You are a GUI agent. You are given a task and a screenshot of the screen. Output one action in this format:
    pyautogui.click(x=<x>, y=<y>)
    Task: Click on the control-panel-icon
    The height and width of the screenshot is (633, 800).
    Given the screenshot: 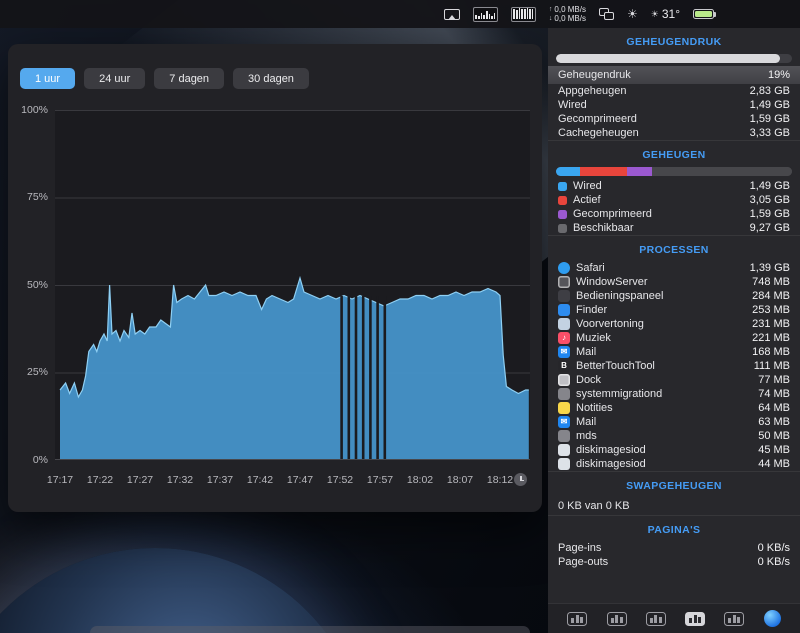 What is the action you would take?
    pyautogui.click(x=564, y=296)
    